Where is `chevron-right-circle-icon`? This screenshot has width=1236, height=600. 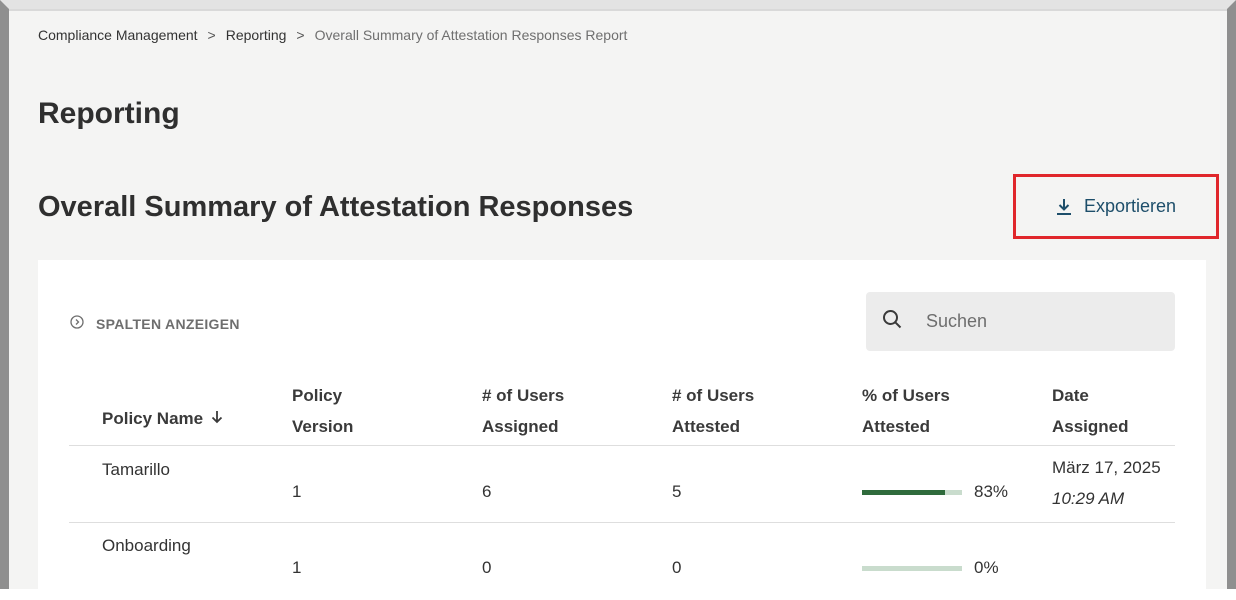 chevron-right-circle-icon is located at coordinates (77, 323).